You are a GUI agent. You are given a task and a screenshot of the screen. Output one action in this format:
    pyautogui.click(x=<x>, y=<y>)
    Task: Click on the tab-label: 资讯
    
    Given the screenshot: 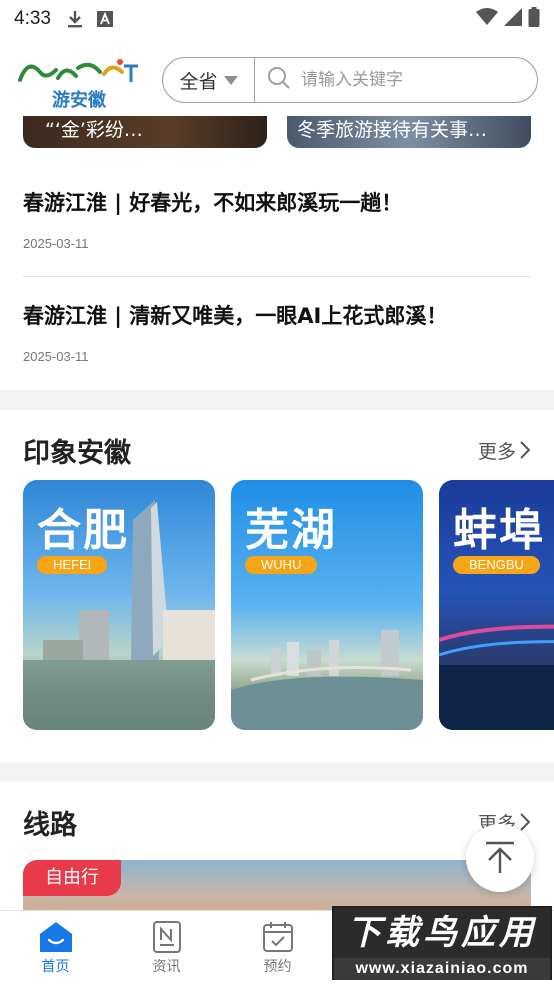 What is the action you would take?
    pyautogui.click(x=166, y=967)
    